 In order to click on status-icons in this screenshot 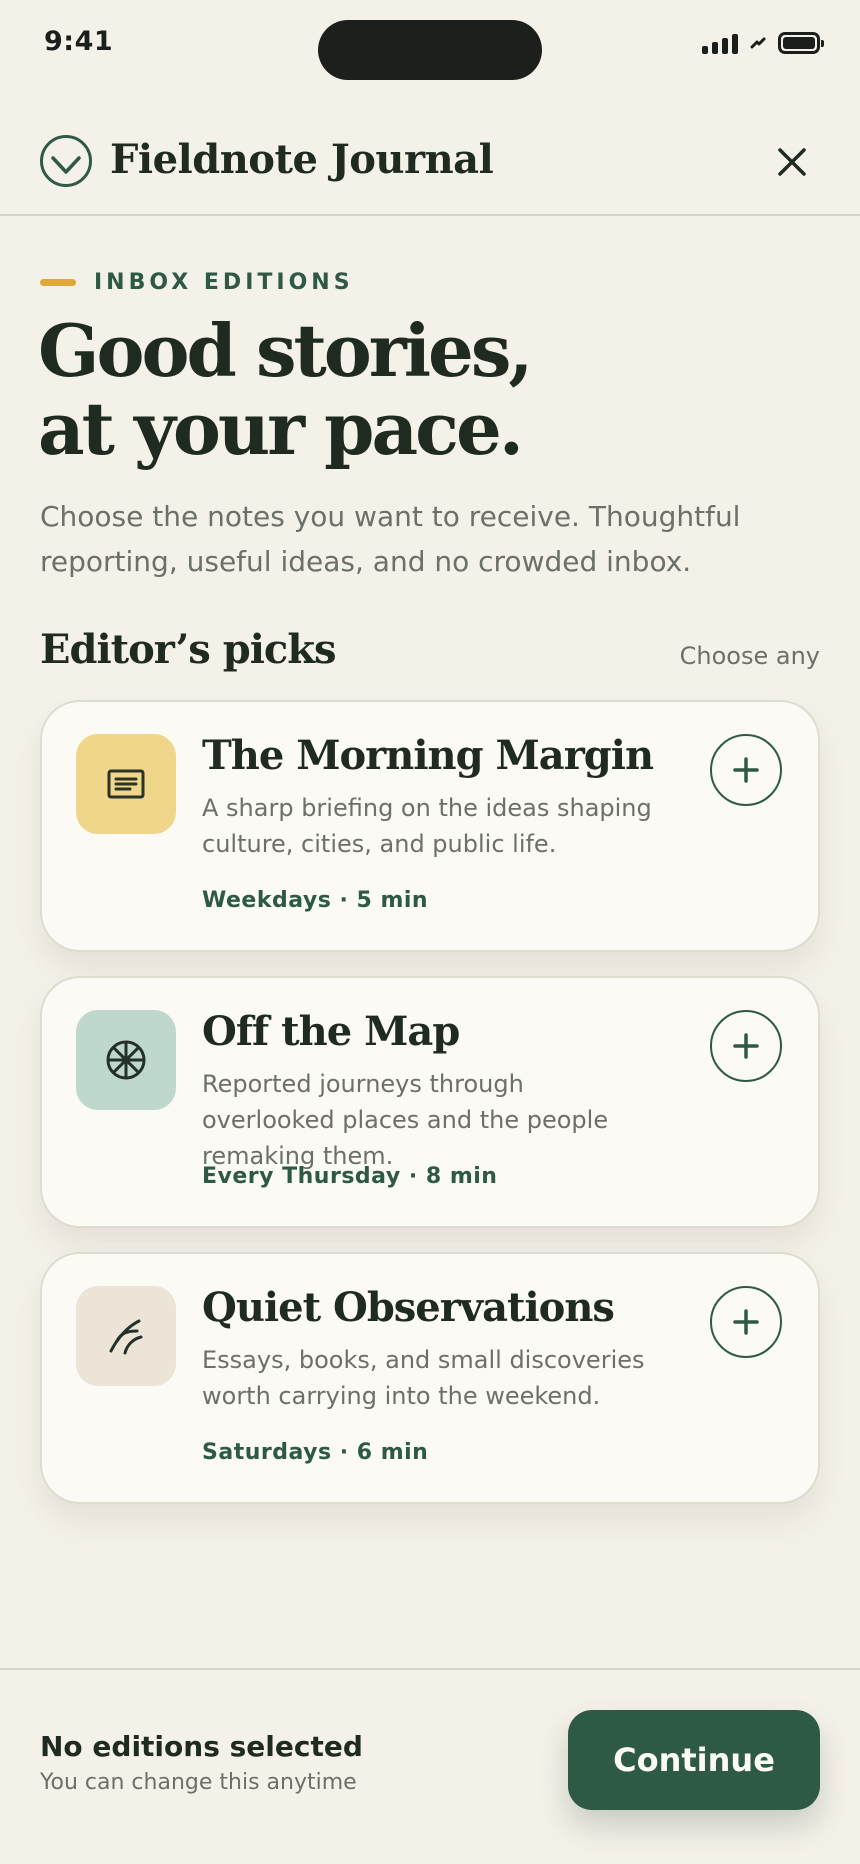, I will do `click(763, 43)`.